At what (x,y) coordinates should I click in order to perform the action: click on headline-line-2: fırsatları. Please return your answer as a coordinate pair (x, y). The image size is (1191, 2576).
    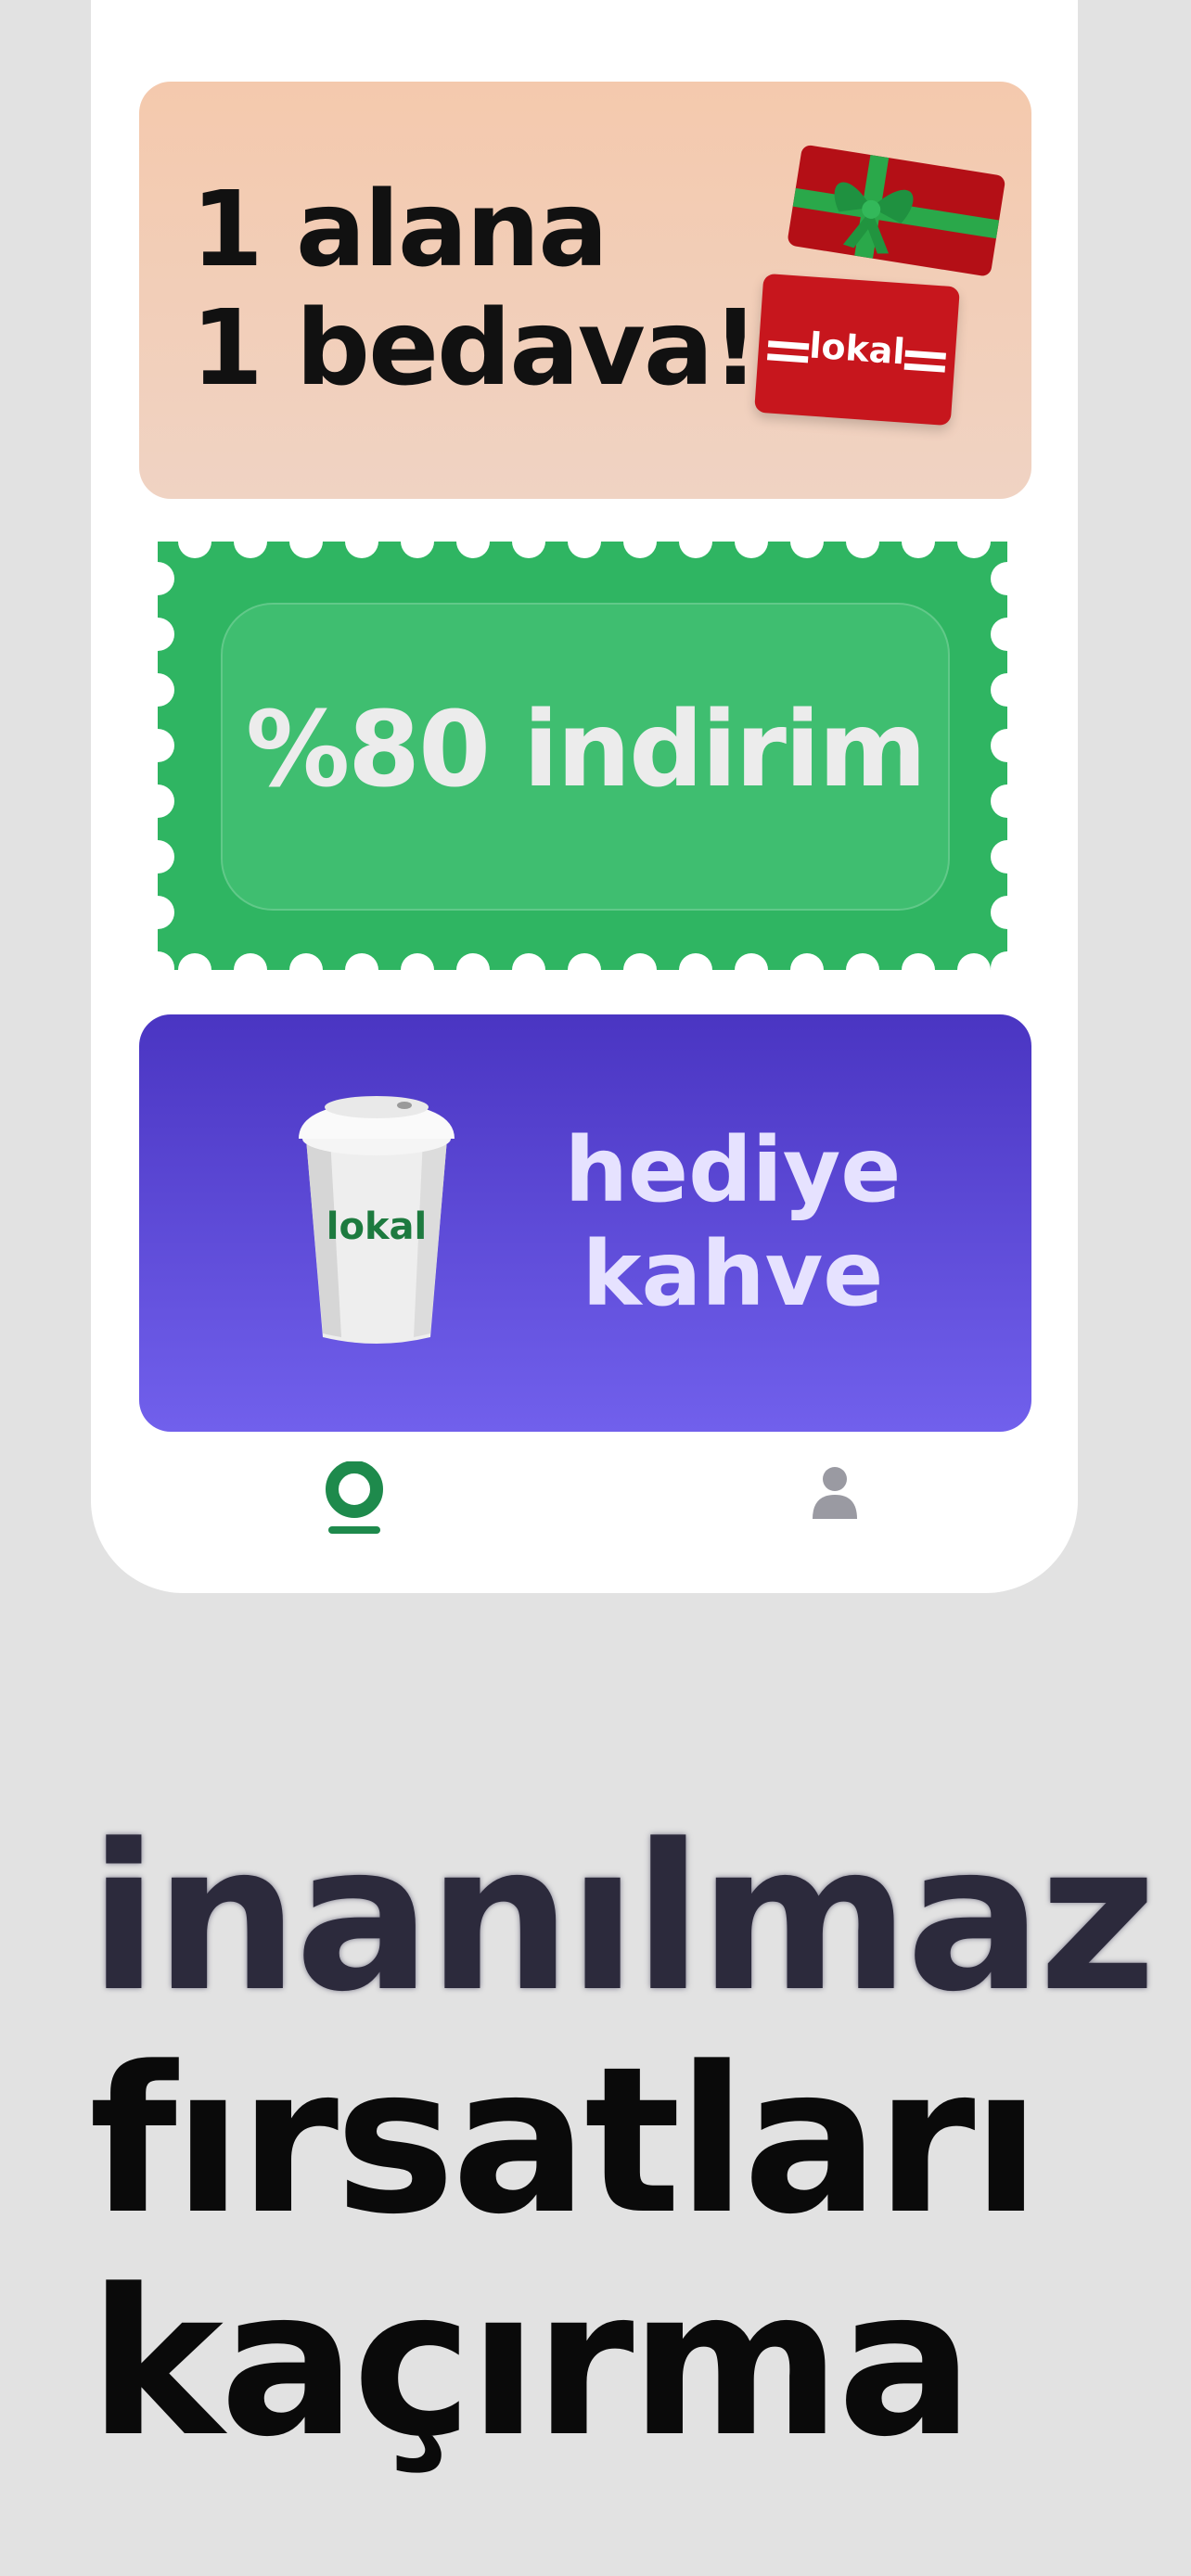
    Looking at the image, I should click on (565, 2141).